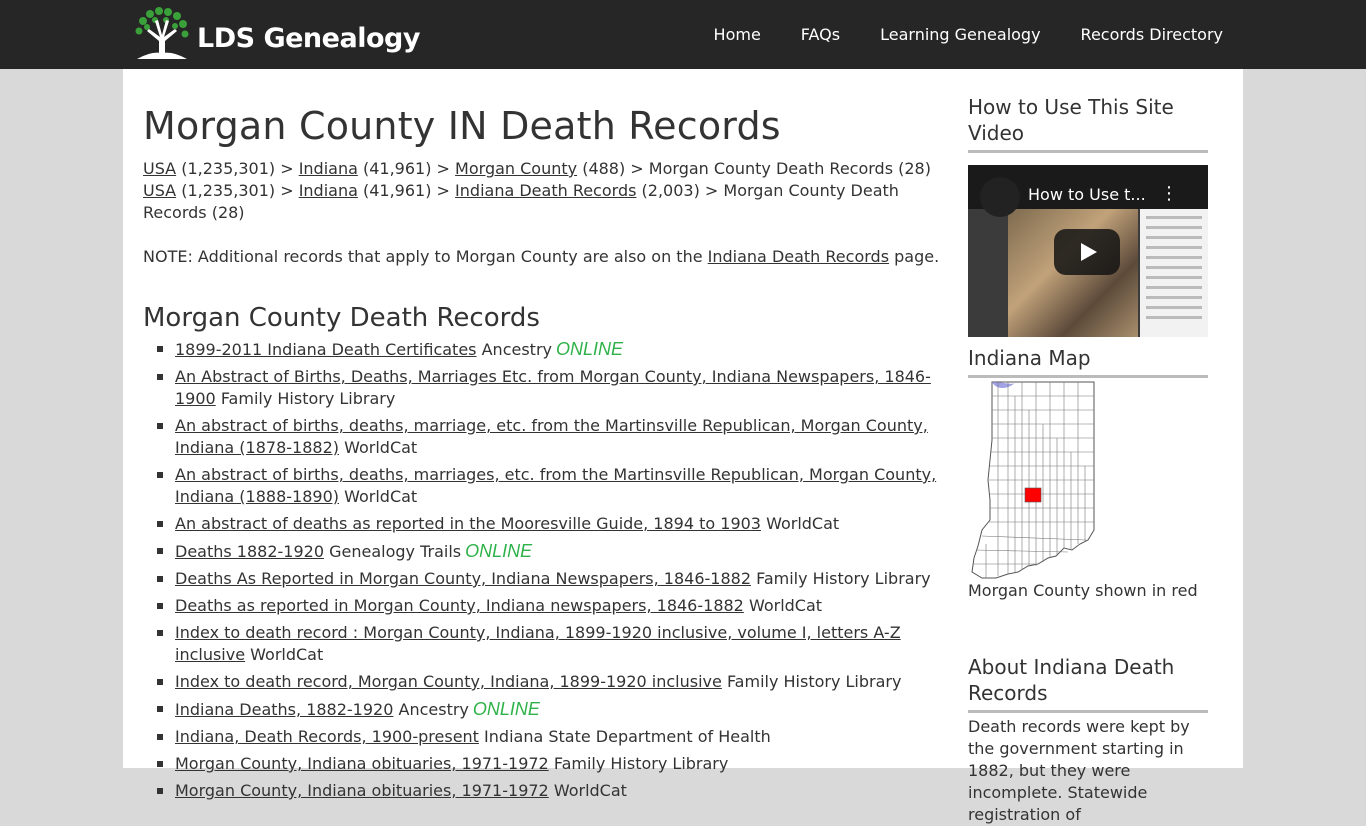  I want to click on about-heading: About Indiana Death Records, so click(1088, 683).